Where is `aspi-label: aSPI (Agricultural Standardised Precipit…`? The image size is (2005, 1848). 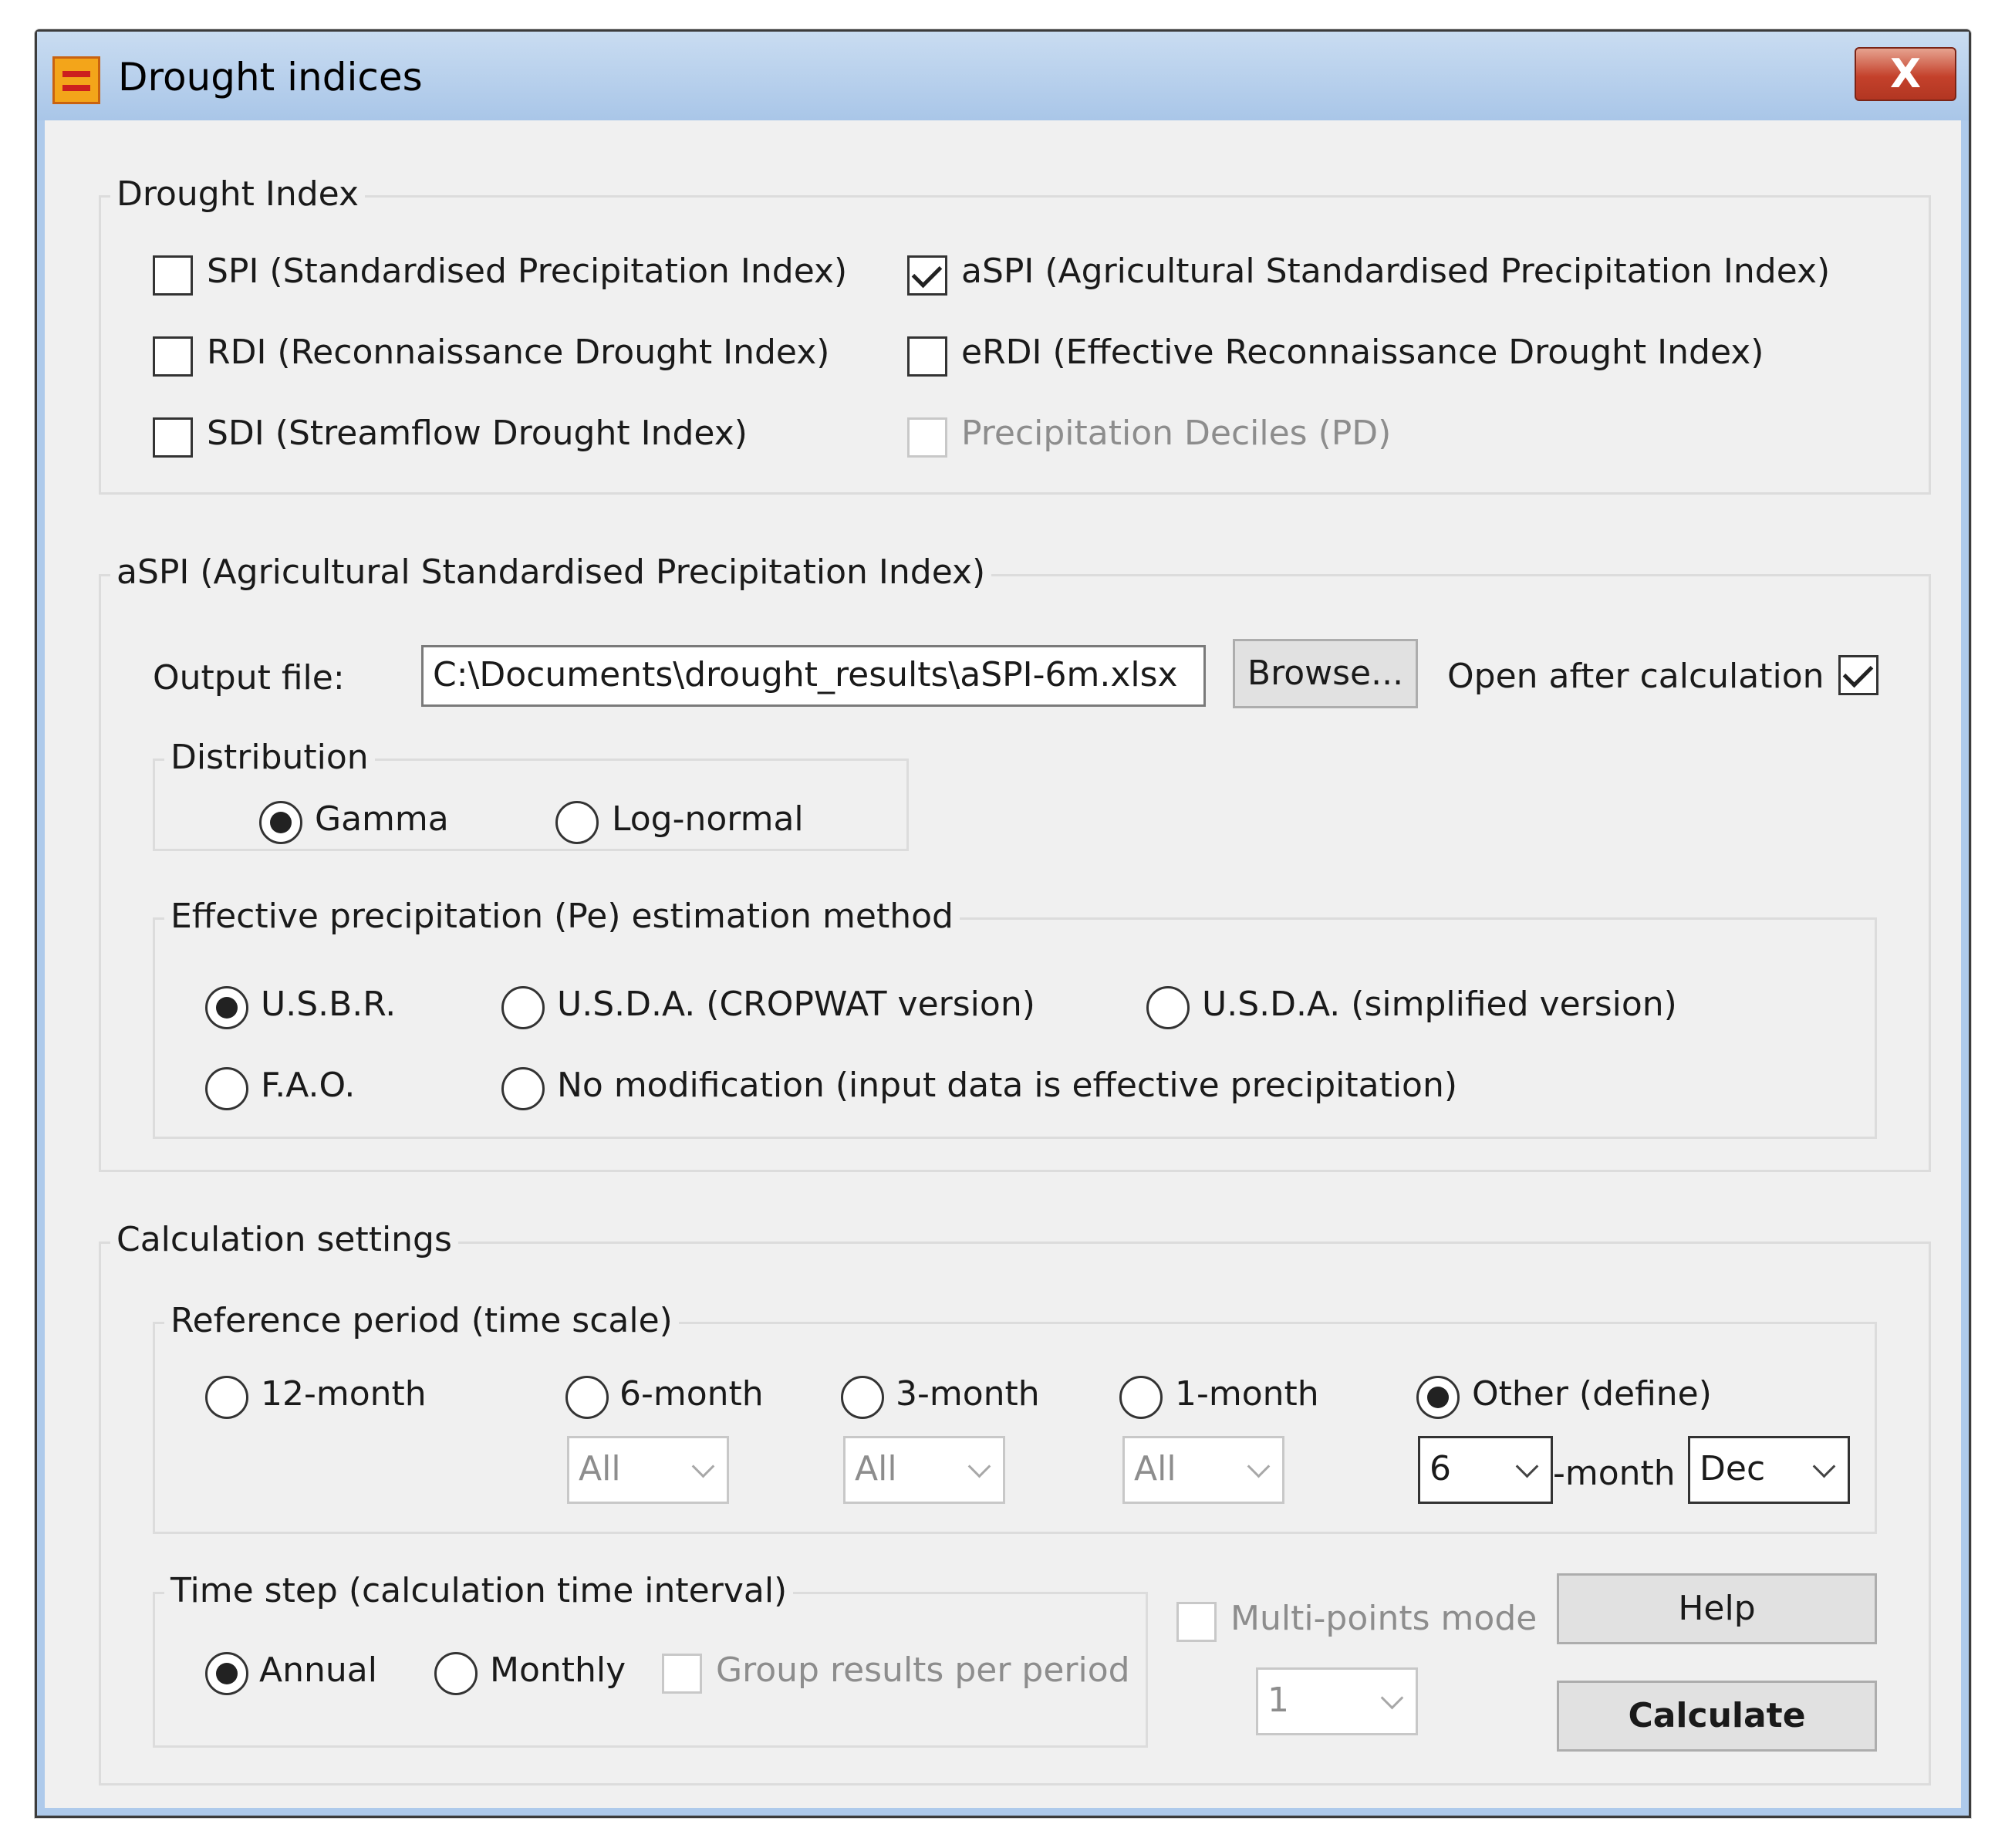 aspi-label: aSPI (Agricultural Standardised Precipit… is located at coordinates (1395, 272).